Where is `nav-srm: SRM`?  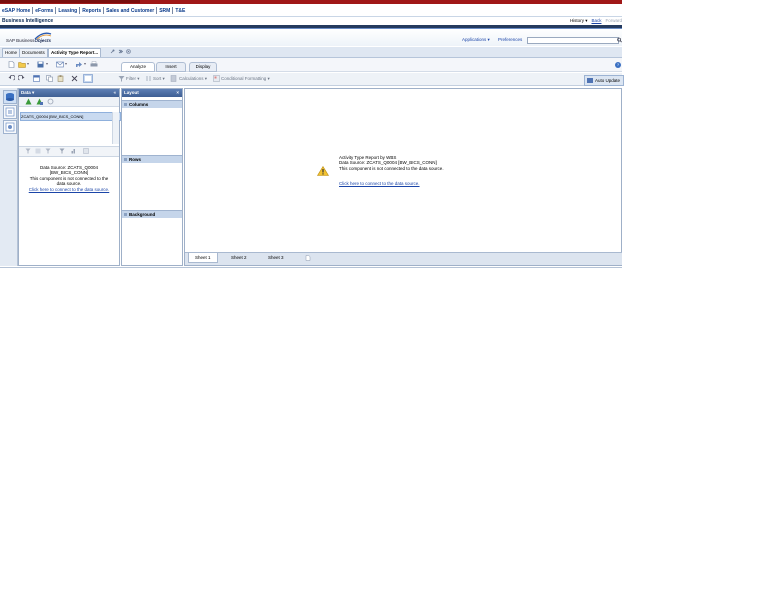 nav-srm: SRM is located at coordinates (164, 11).